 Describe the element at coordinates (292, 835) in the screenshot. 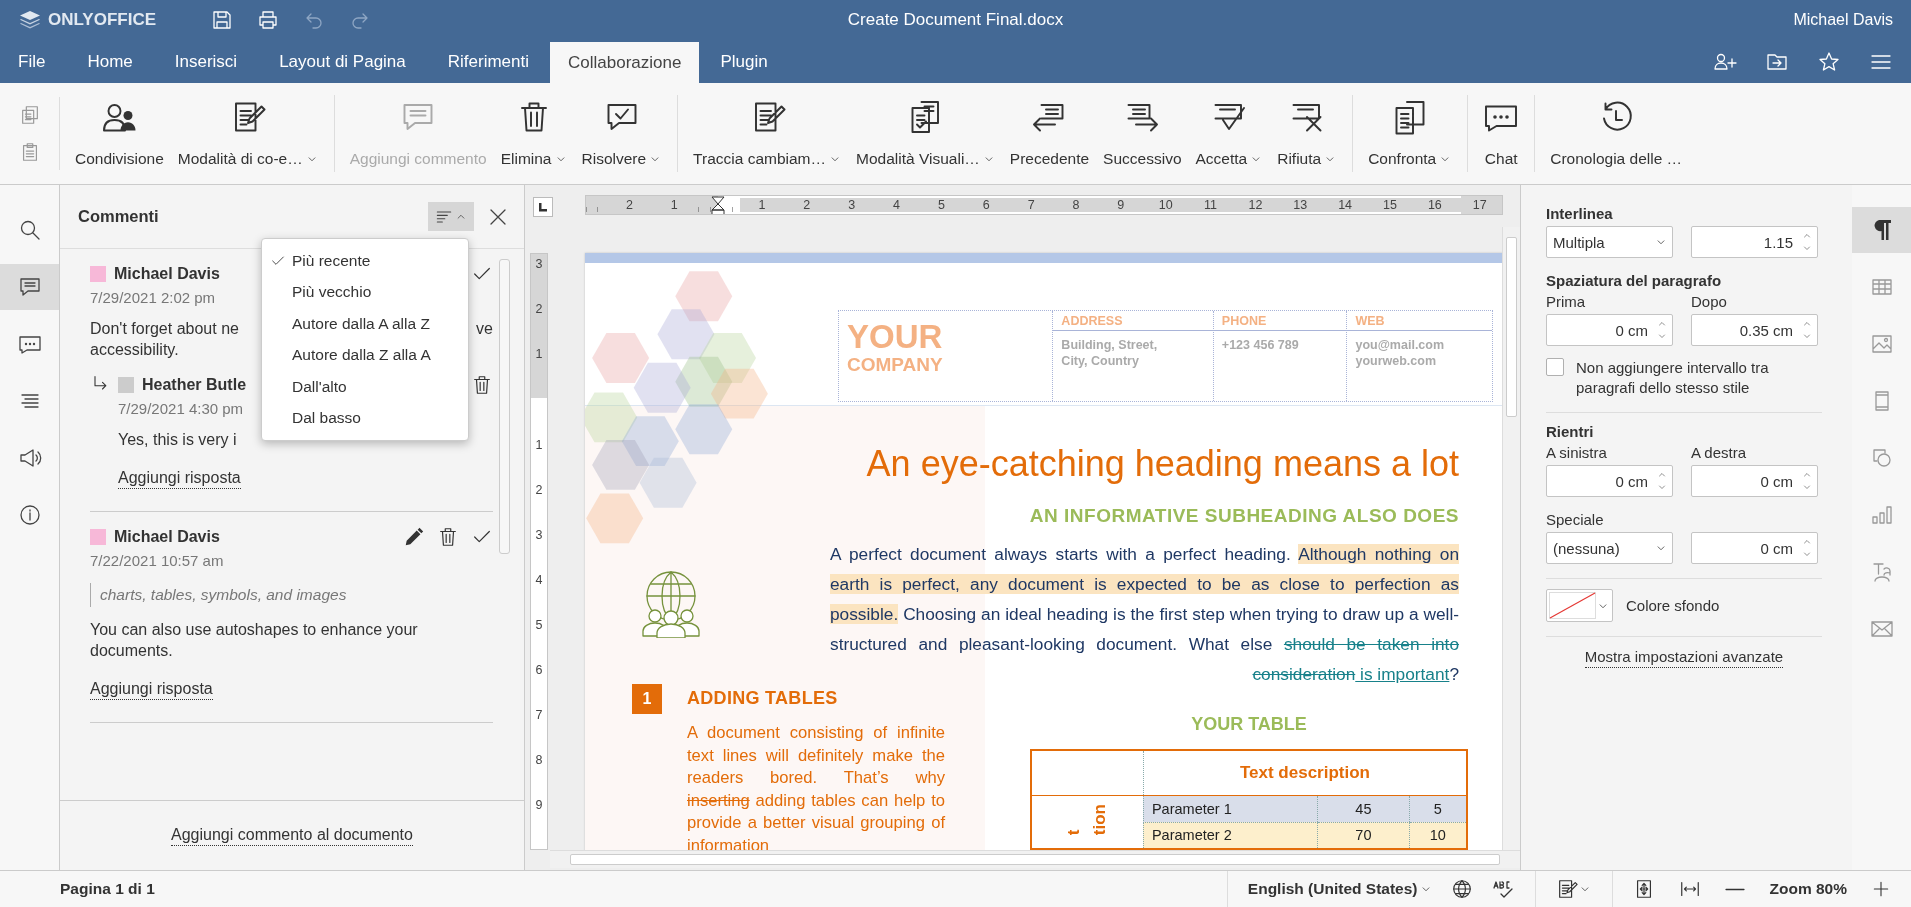

I see `add-comment-link: Aggiungi commento al documento` at that location.